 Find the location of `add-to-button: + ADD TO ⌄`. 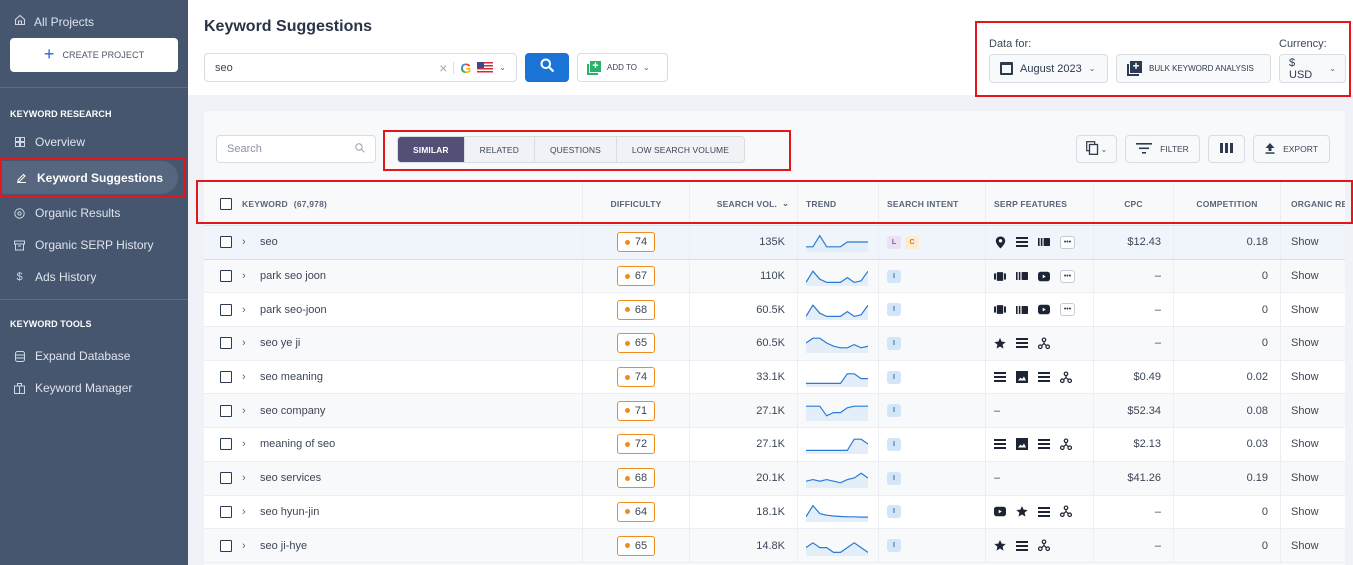

add-to-button: + ADD TO ⌄ is located at coordinates (622, 67).